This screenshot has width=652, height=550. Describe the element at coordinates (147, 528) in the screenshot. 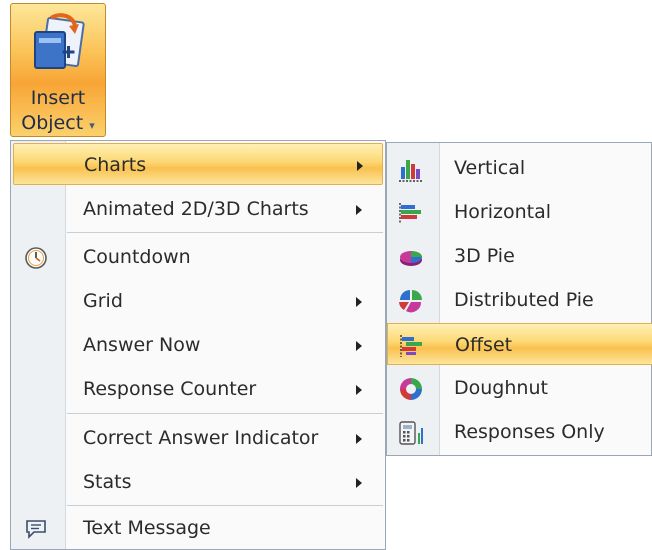

I see `menu-item-label: Text Message` at that location.